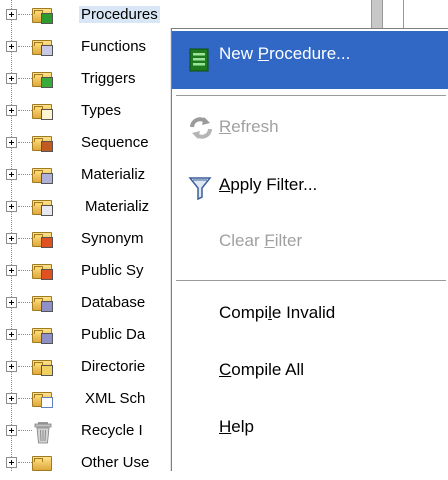 Image resolution: width=448 pixels, height=480 pixels. Describe the element at coordinates (43, 142) in the screenshot. I see `sequences-folder-icon` at that location.